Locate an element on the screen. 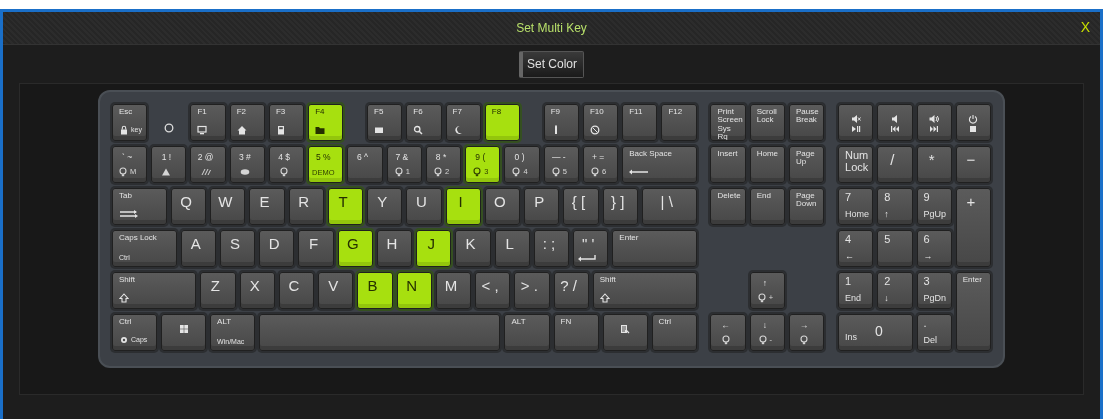  keyboard-key: ← is located at coordinates (728, 332).